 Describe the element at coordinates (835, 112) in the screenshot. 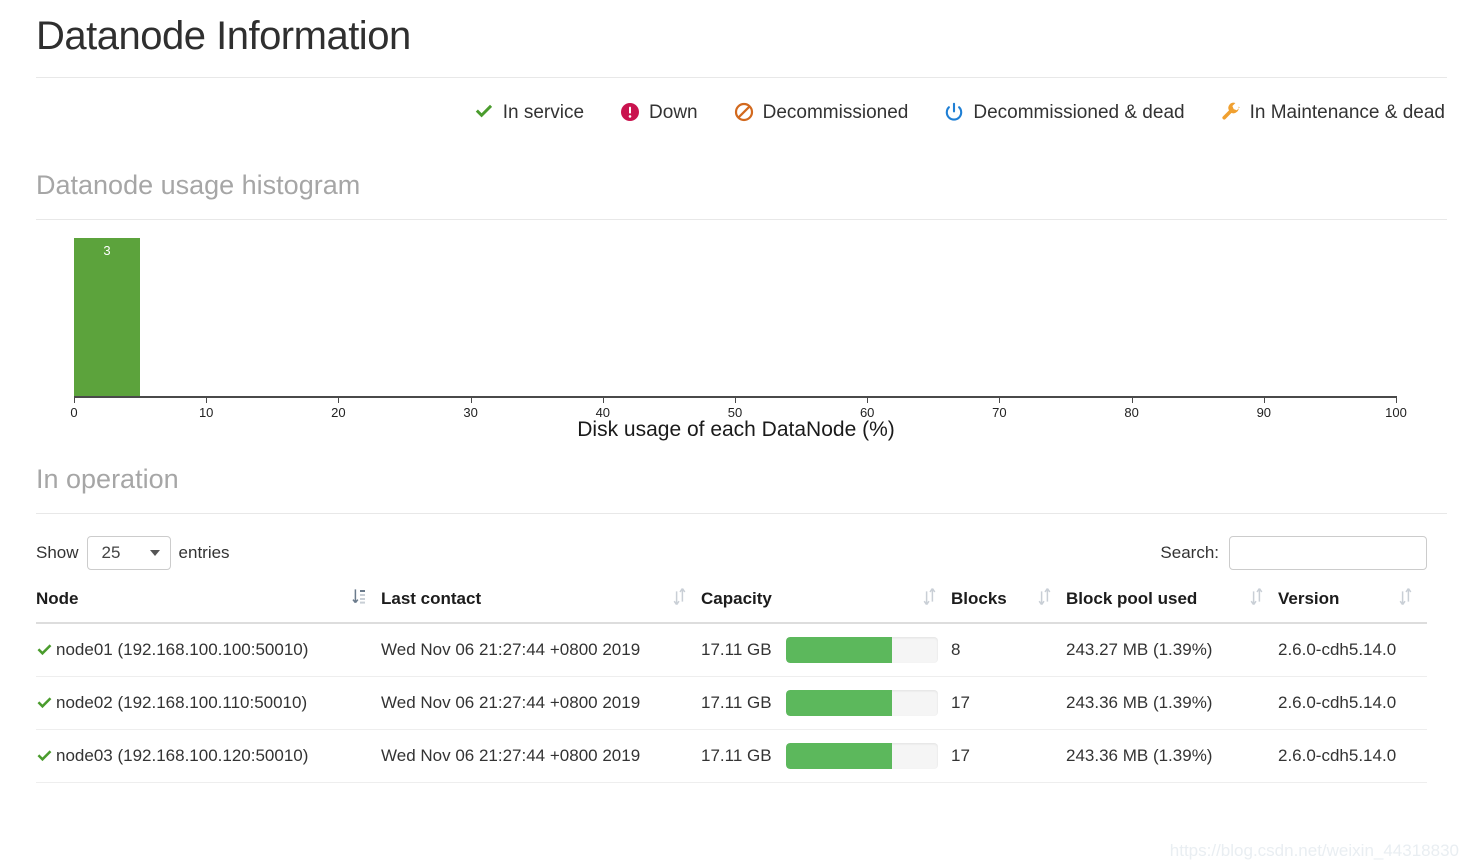

I see `legend-label: Decommissioned` at that location.